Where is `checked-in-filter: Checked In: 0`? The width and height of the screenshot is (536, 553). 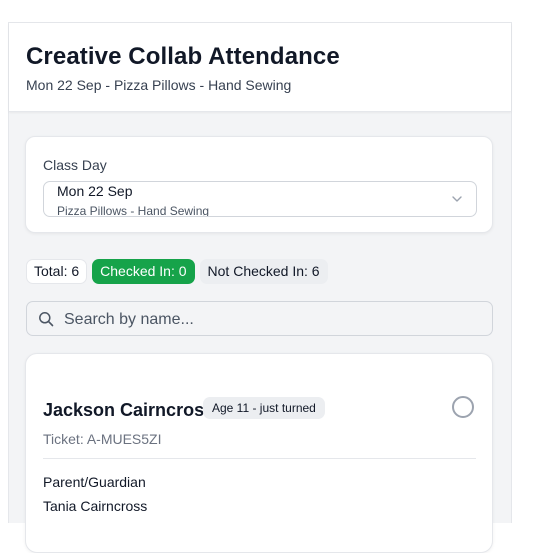
checked-in-filter: Checked In: 0 is located at coordinates (143, 271).